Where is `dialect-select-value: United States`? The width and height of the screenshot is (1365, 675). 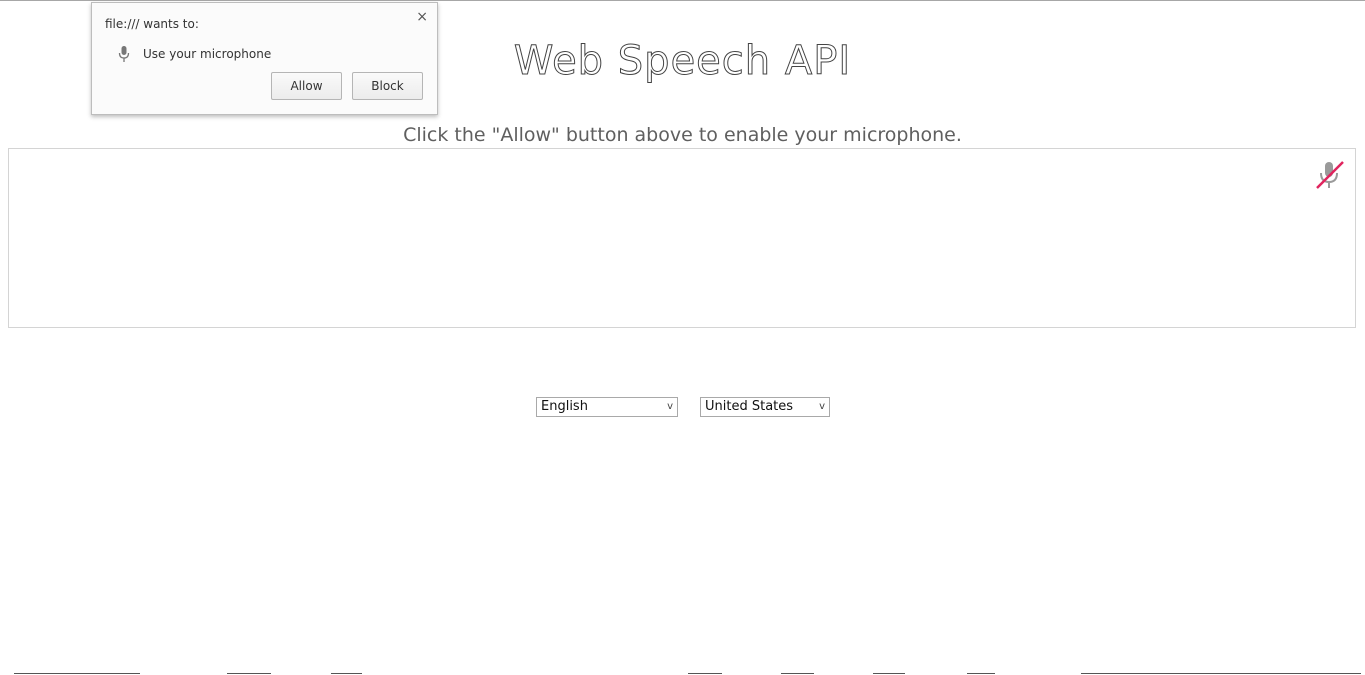
dialect-select-value: United States is located at coordinates (749, 406).